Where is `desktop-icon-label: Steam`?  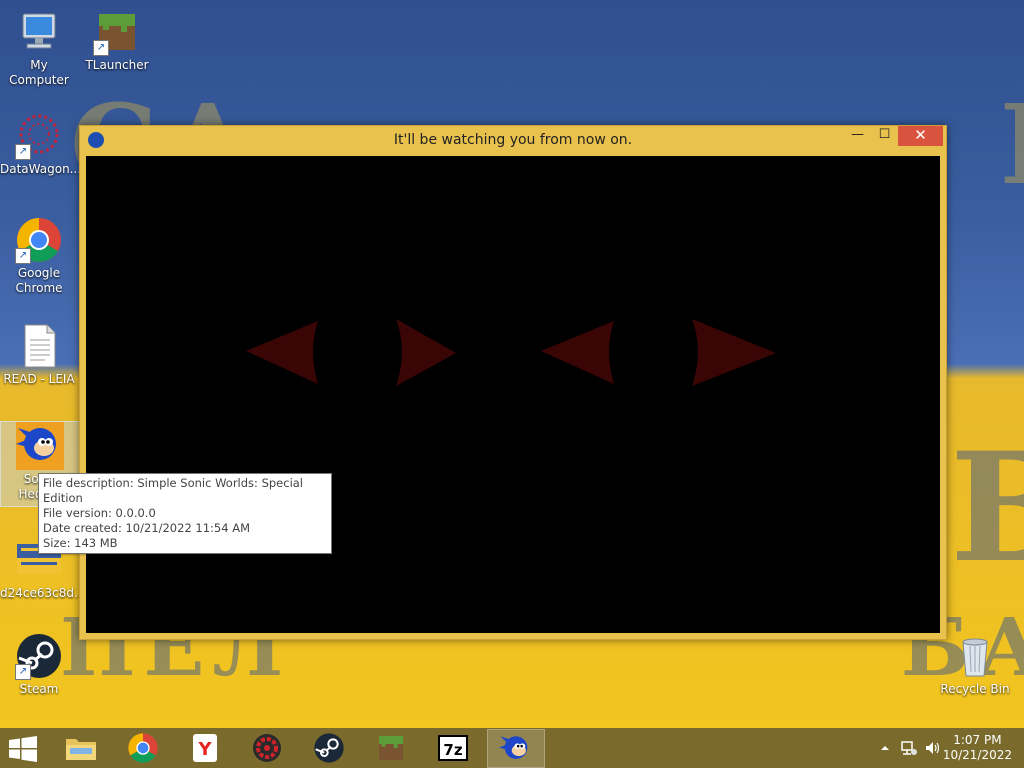 desktop-icon-label: Steam is located at coordinates (39, 689).